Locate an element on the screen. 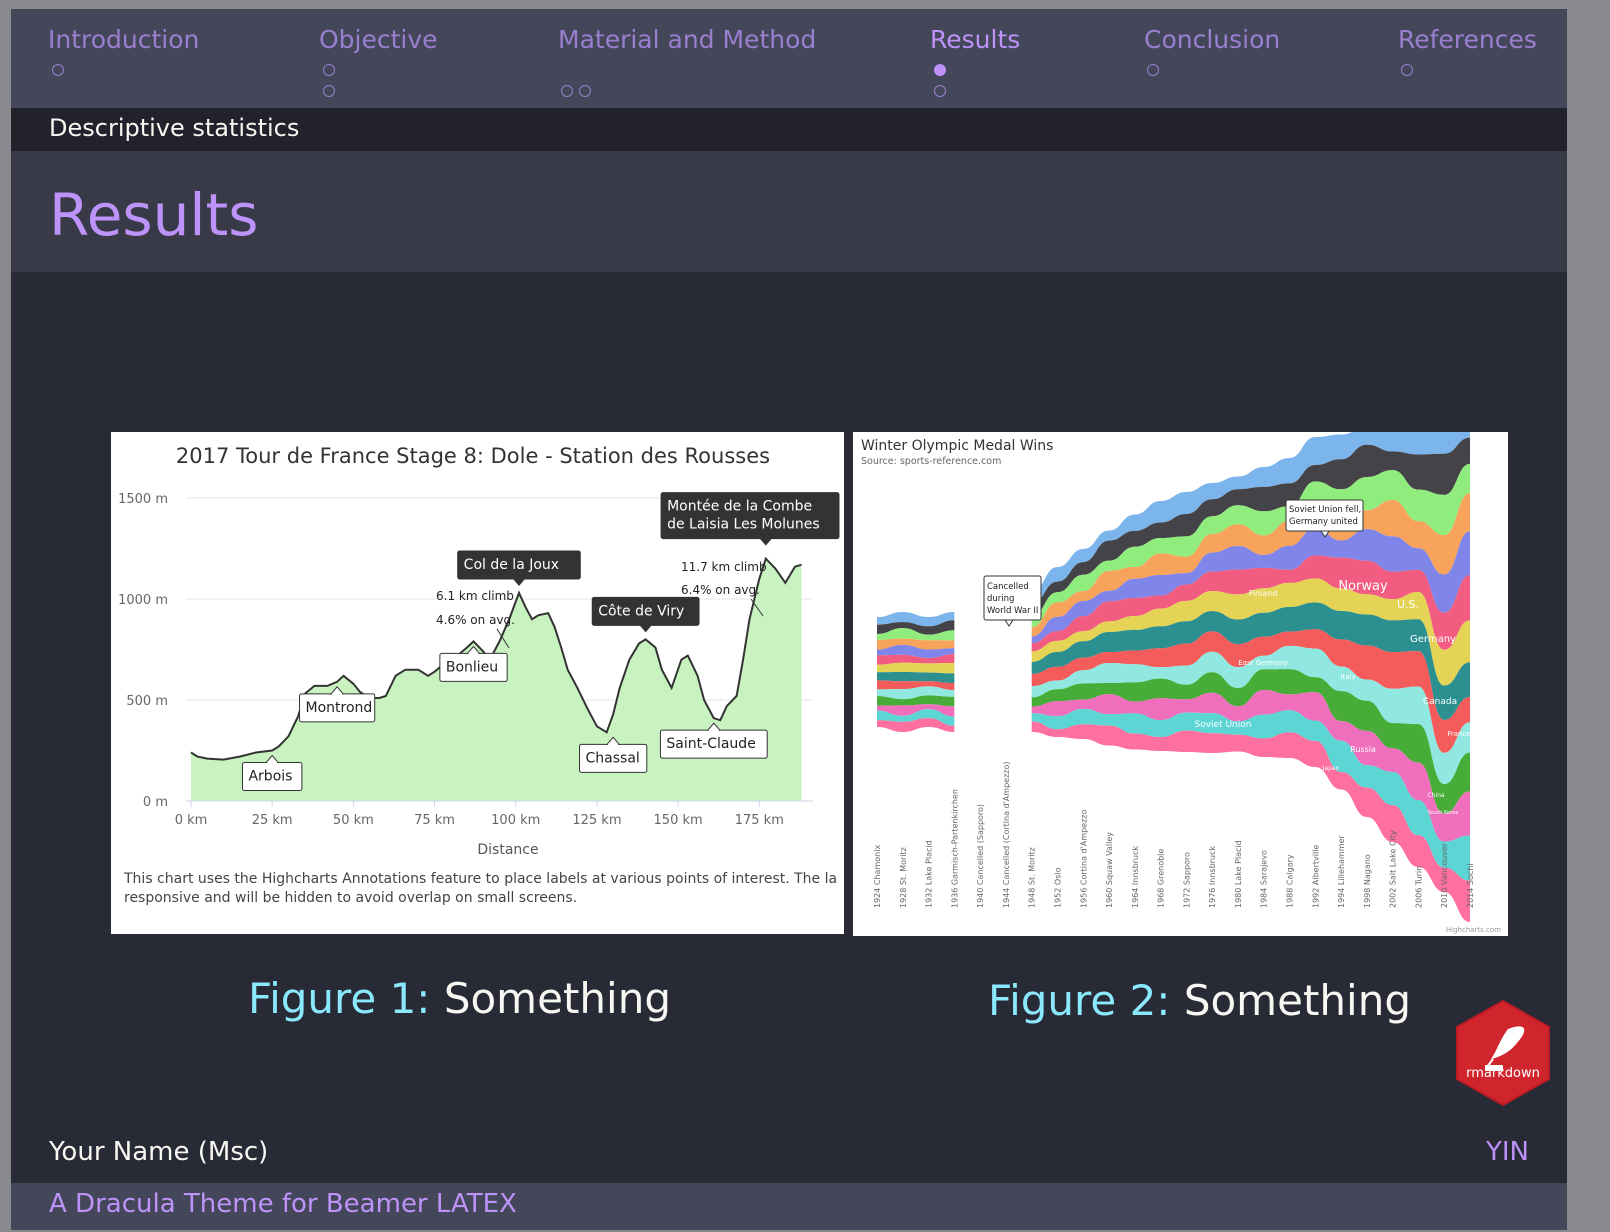 The height and width of the screenshot is (1232, 1610). nav-section-introduction: Introduction is located at coordinates (123, 39).